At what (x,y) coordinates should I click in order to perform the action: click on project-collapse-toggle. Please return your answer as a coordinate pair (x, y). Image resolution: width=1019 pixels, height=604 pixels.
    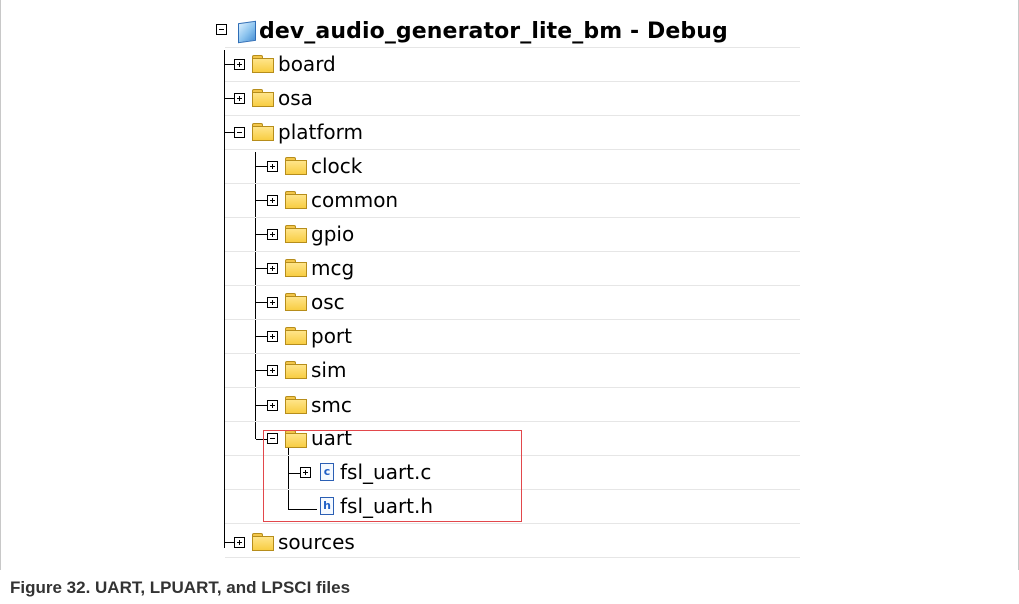
    Looking at the image, I should click on (221, 29).